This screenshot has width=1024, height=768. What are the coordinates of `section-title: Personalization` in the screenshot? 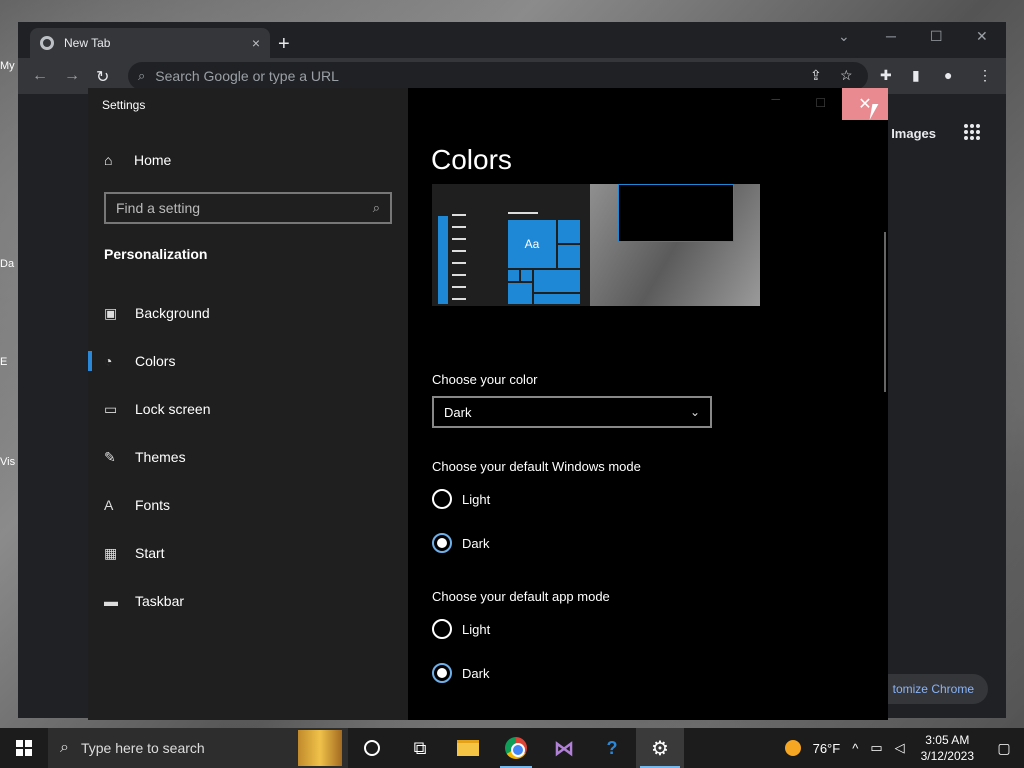 It's located at (156, 254).